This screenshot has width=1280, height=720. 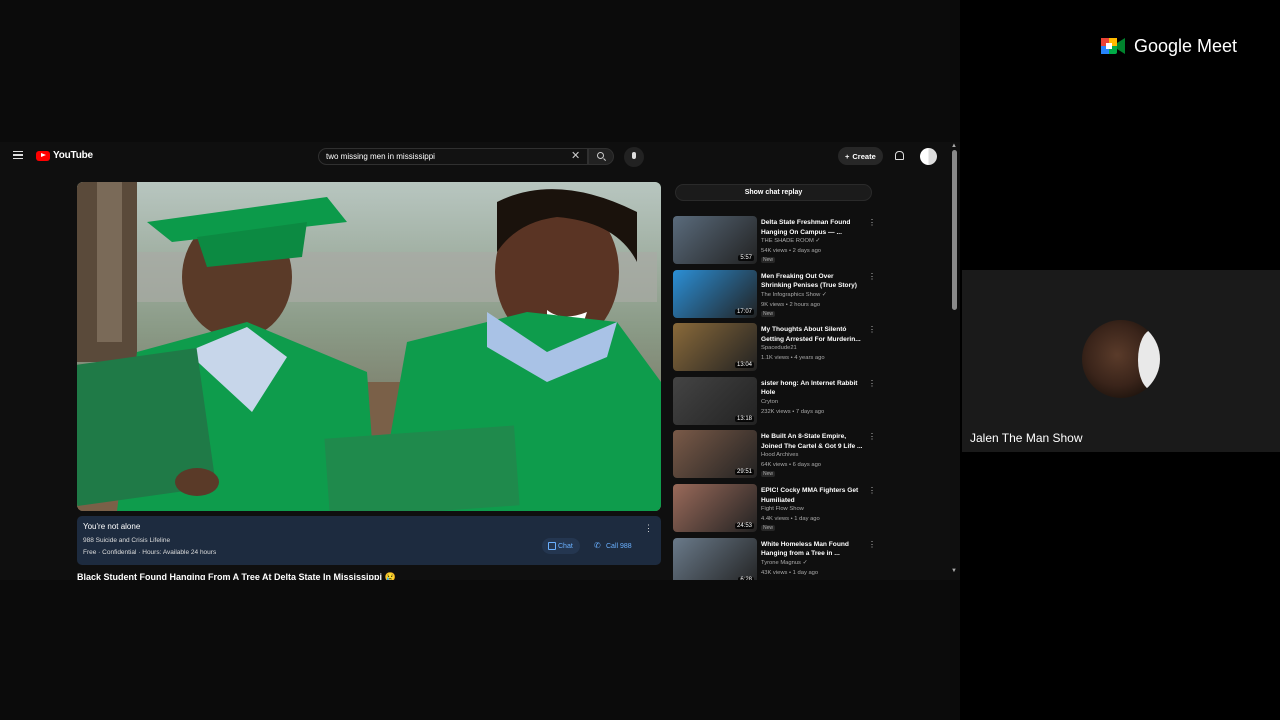 I want to click on recommendation-stats: 54K views • 2 days ago, so click(x=791, y=251).